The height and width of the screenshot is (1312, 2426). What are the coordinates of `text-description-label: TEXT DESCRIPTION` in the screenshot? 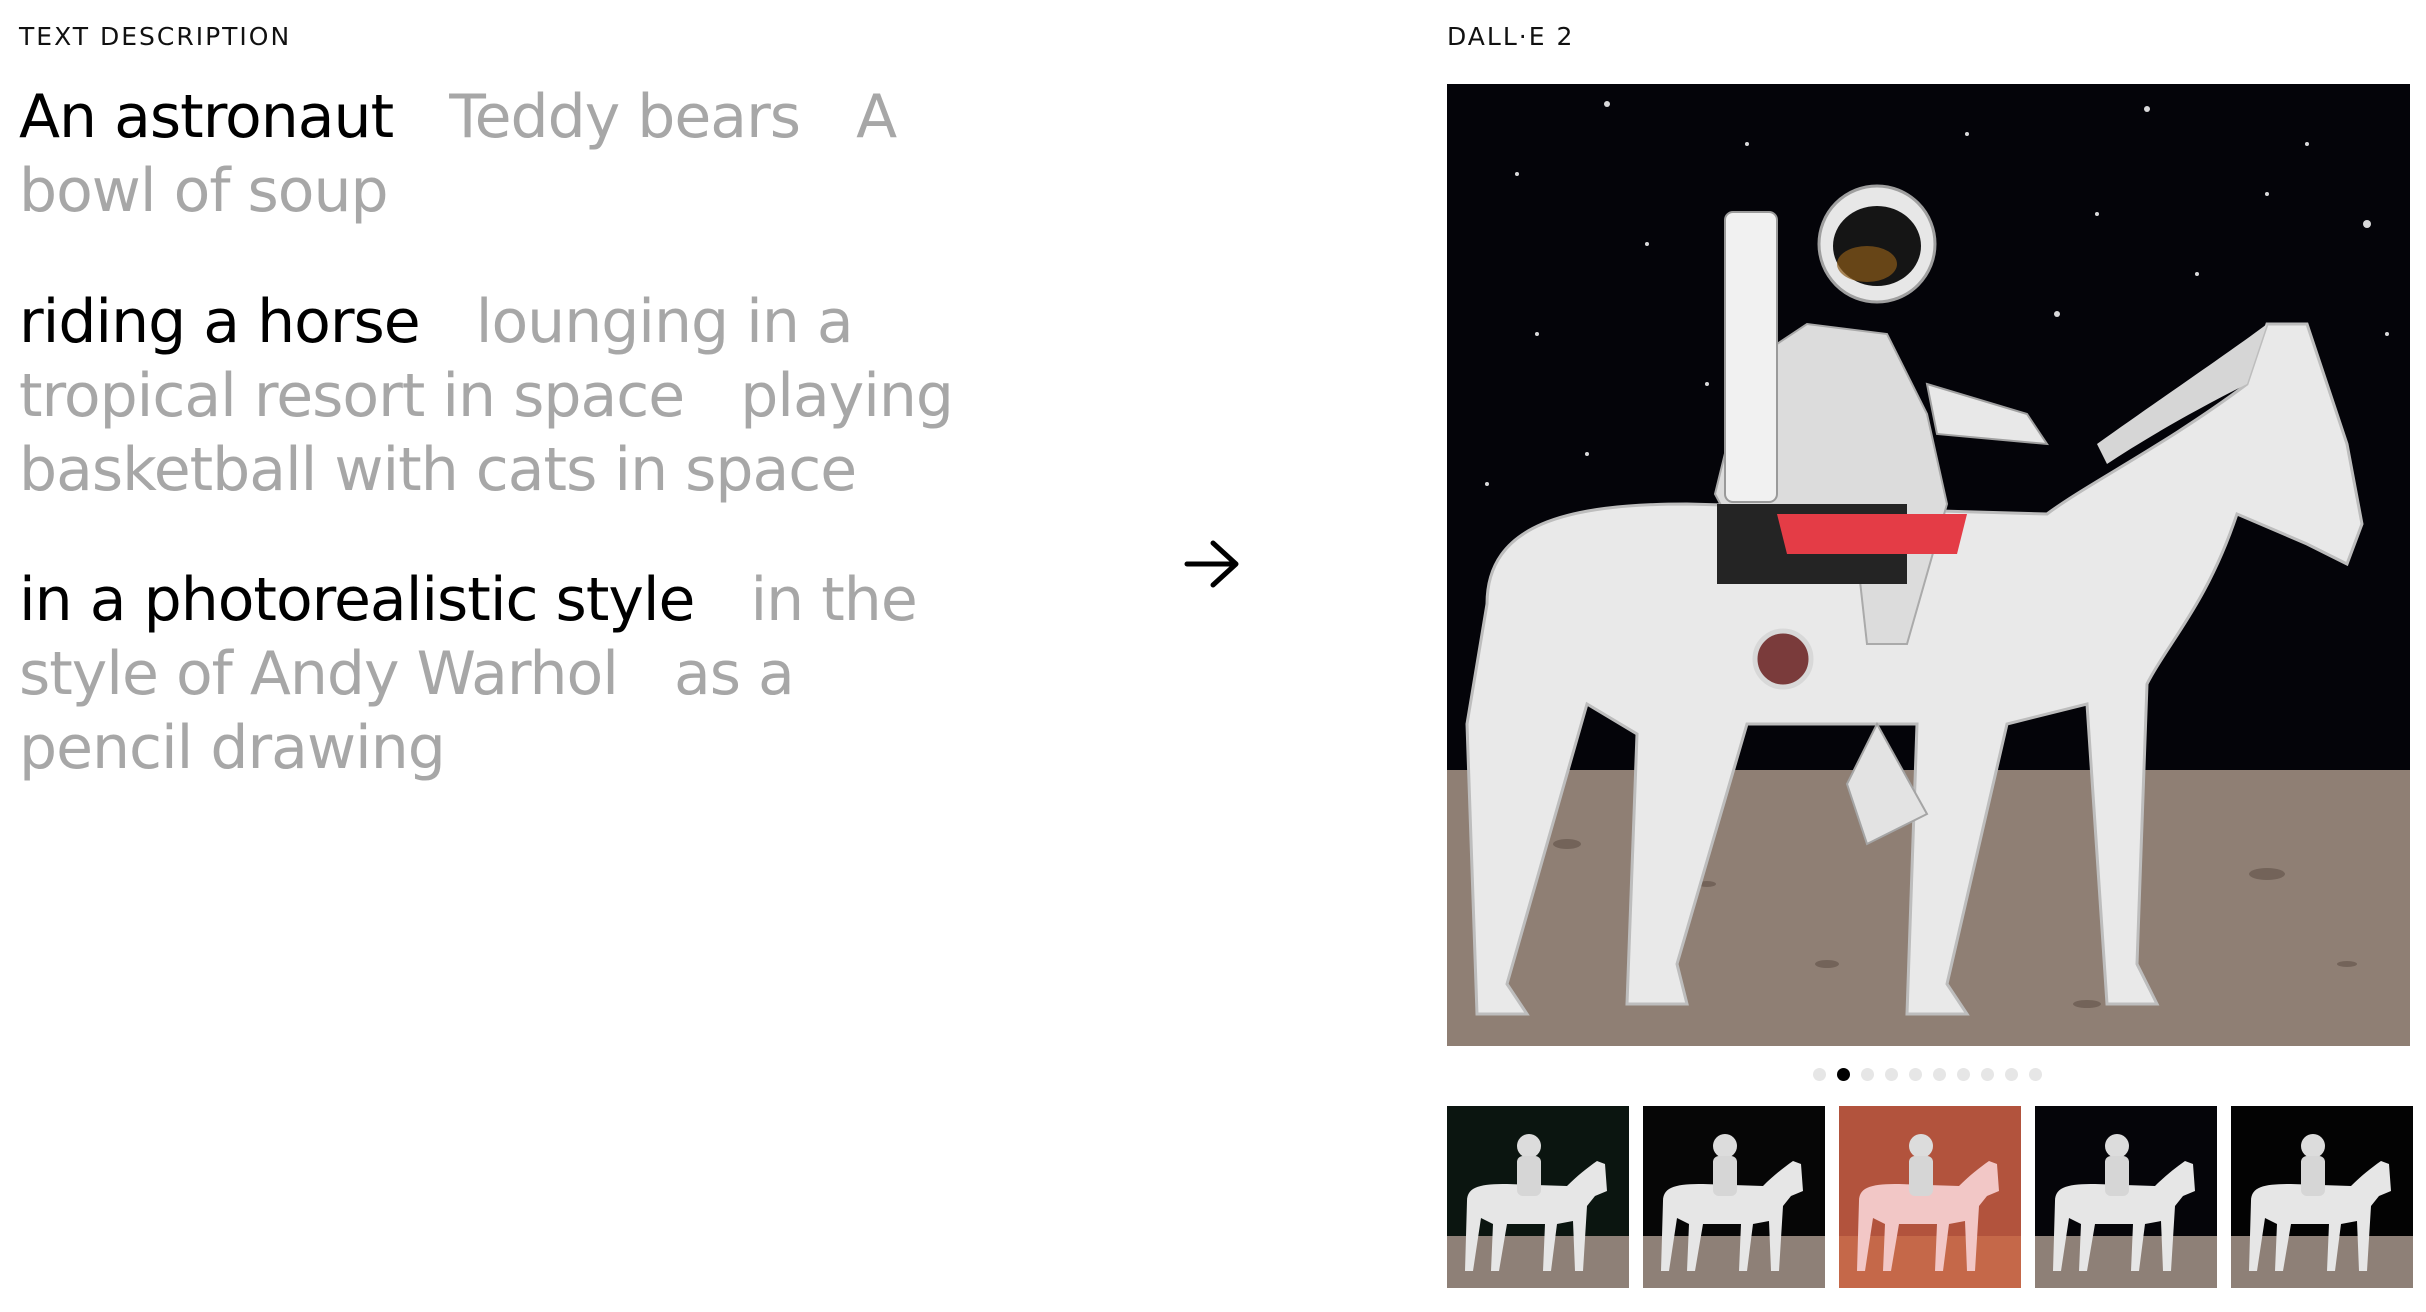 It's located at (155, 36).